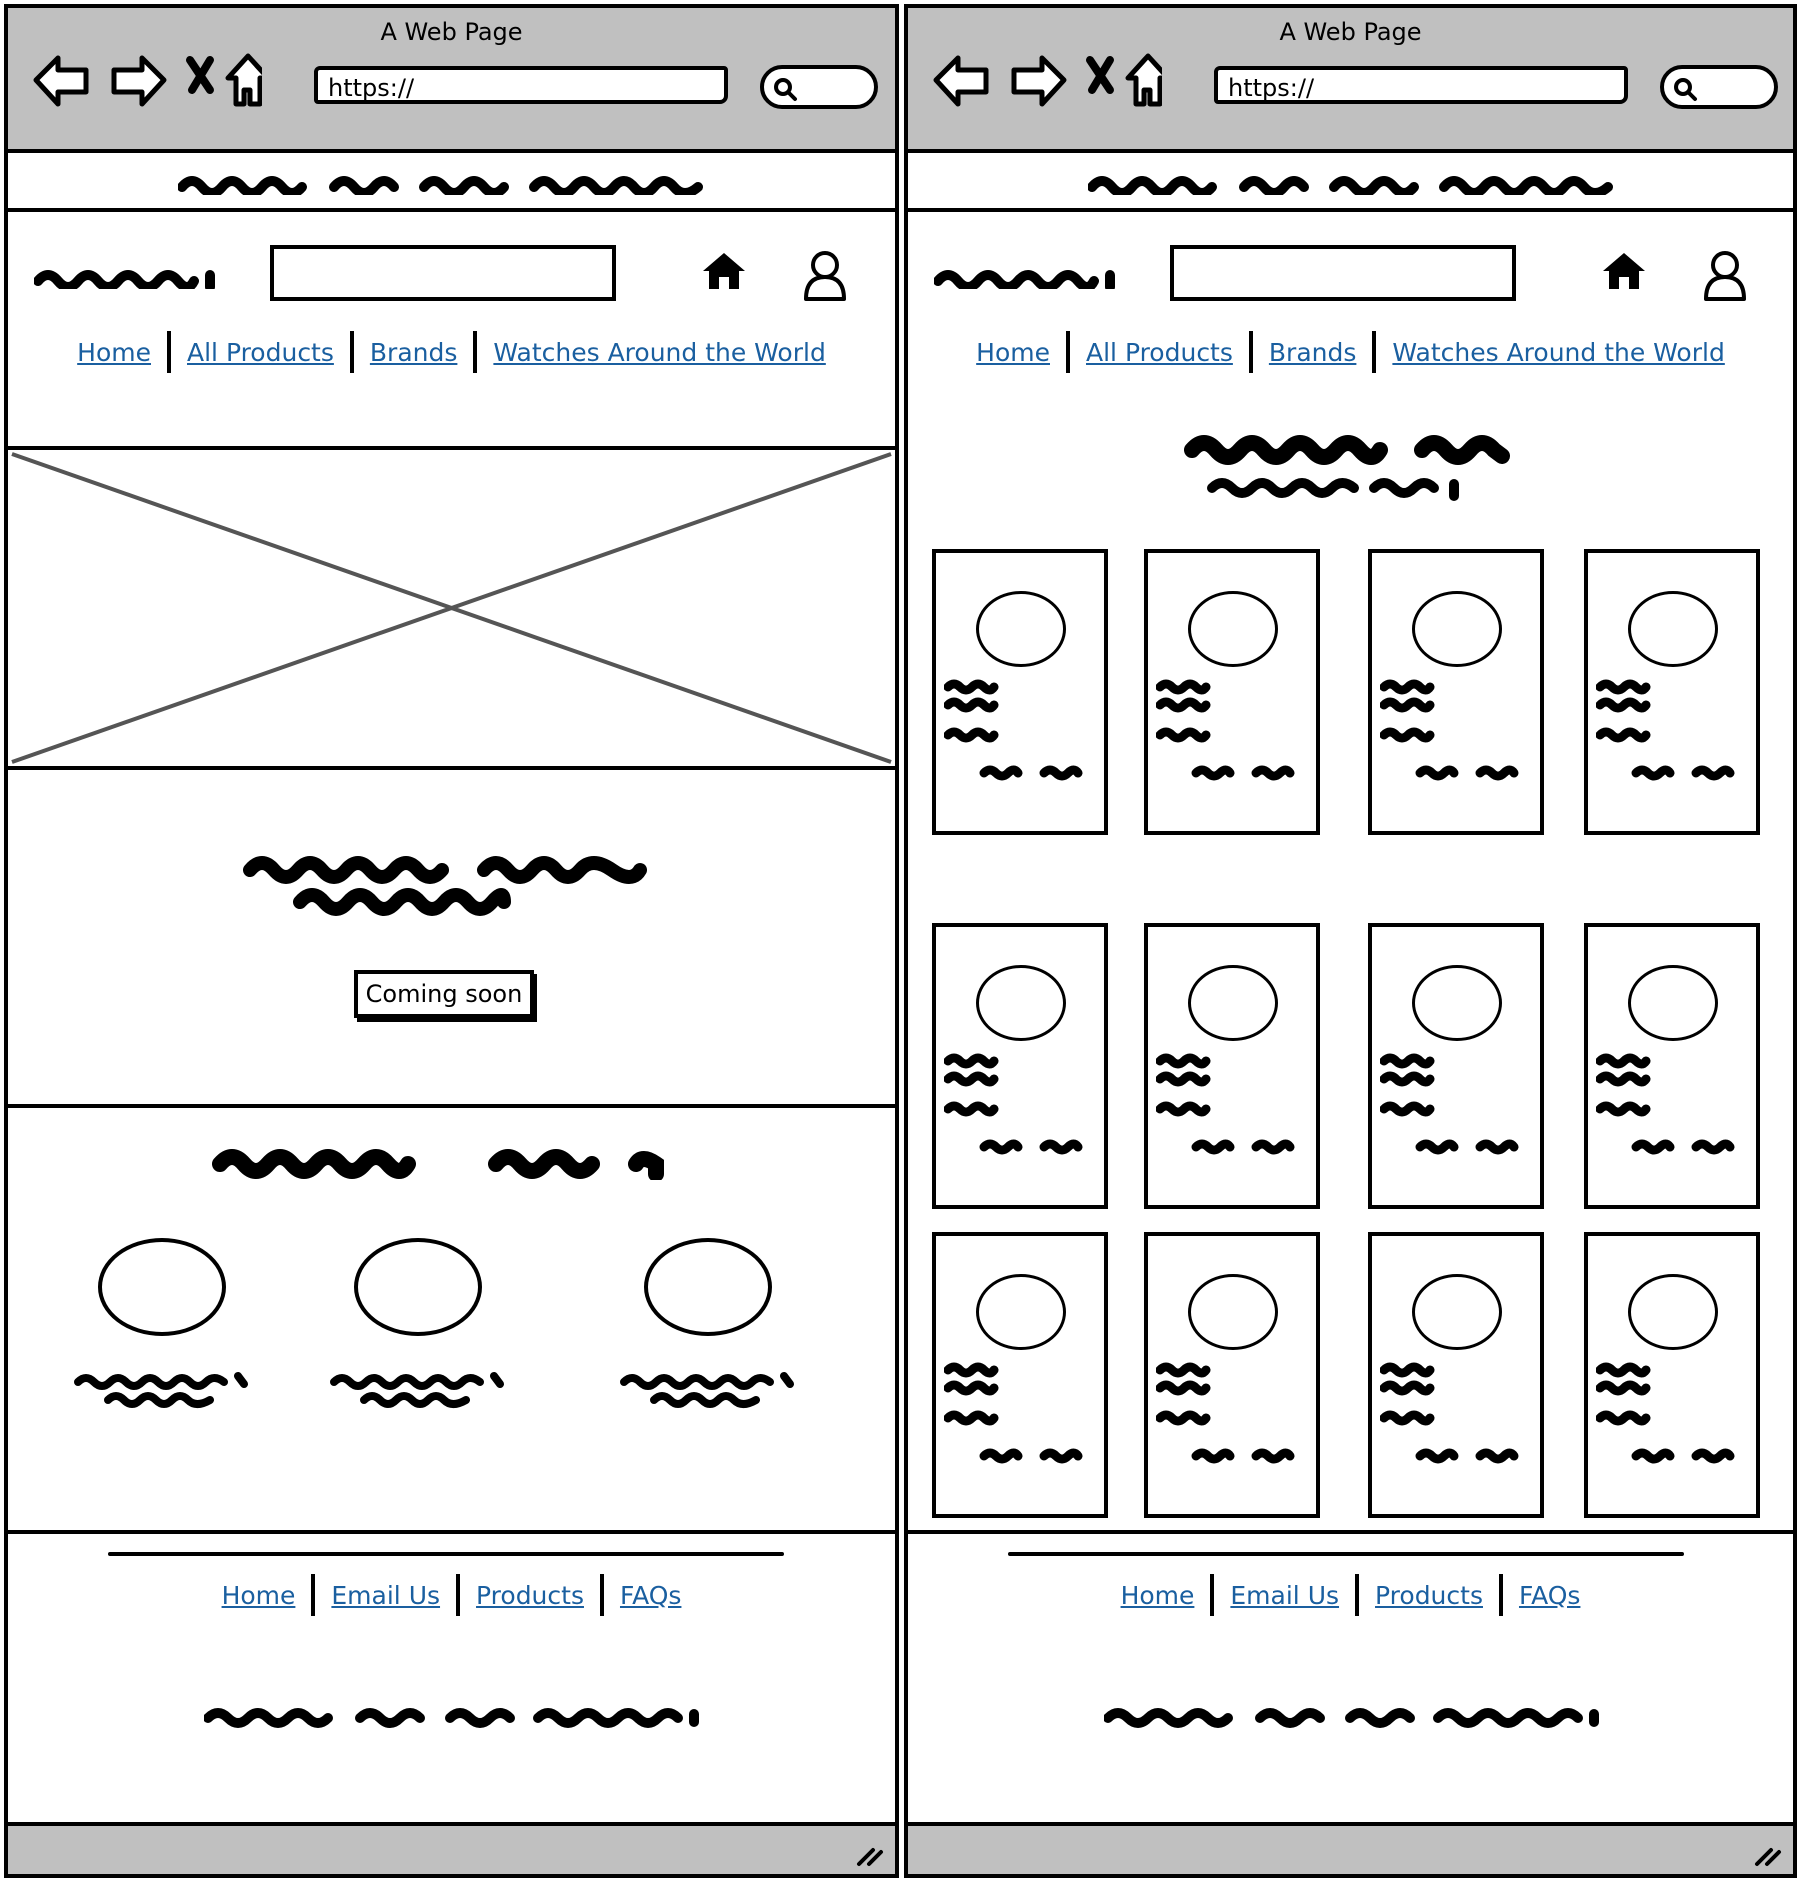 Image resolution: width=1800 pixels, height=1882 pixels. Describe the element at coordinates (451, 1848) in the screenshot. I see `browser-status-bar` at that location.